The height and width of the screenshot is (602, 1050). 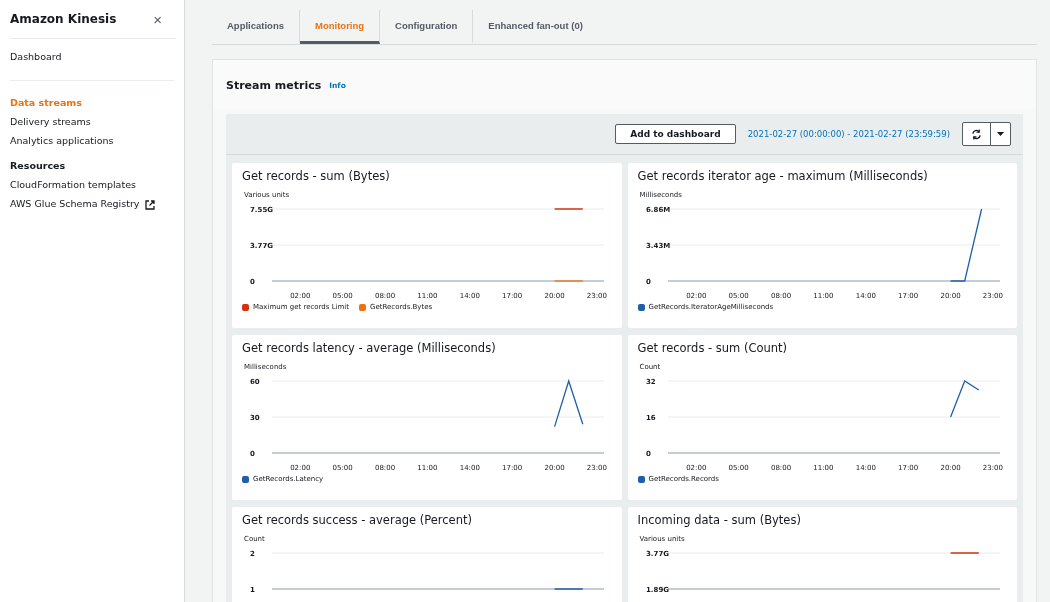 I want to click on nav-link: CloudFormation templates, so click(x=97, y=184).